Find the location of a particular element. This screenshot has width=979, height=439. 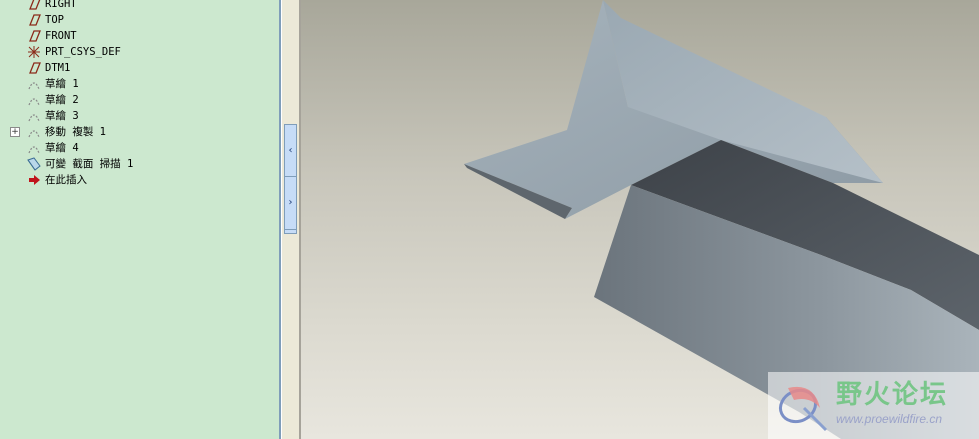

chevron-left-icon: ‹ is located at coordinates (290, 150).